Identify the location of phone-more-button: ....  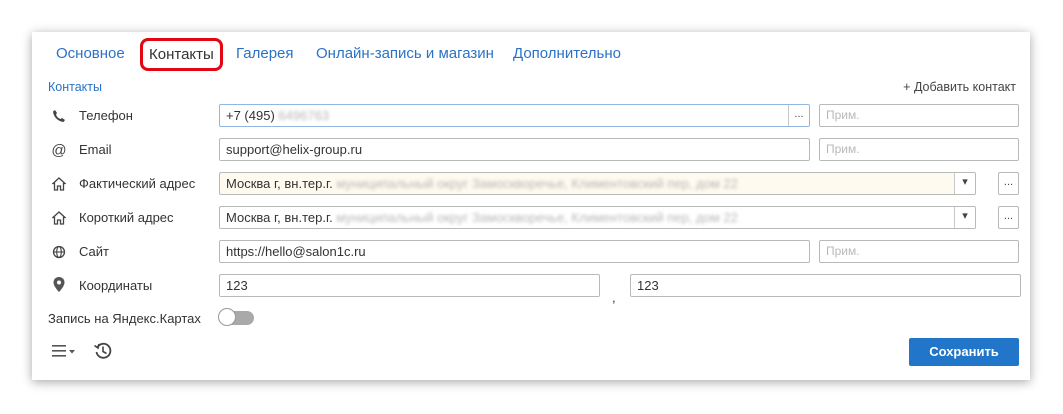
(798, 115).